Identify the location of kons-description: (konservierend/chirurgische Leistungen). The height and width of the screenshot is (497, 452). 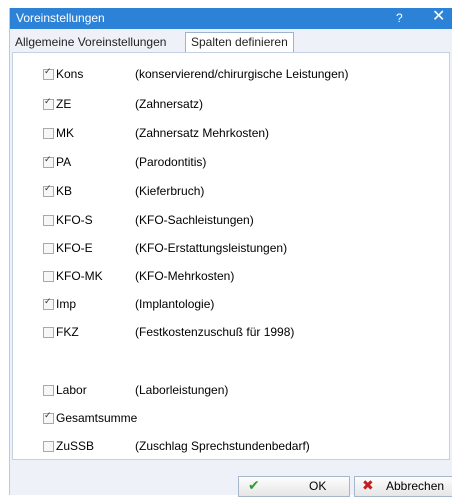
(242, 74).